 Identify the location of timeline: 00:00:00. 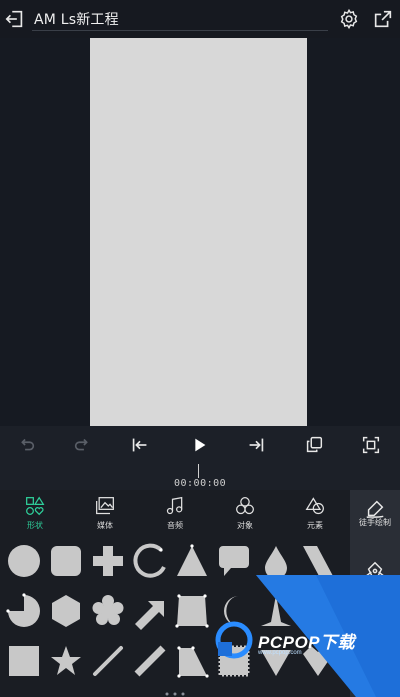
(200, 477).